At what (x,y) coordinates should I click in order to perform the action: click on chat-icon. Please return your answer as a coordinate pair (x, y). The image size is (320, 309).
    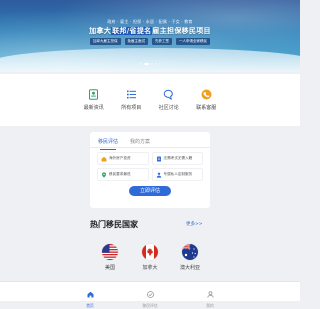
    Looking at the image, I should click on (168, 94).